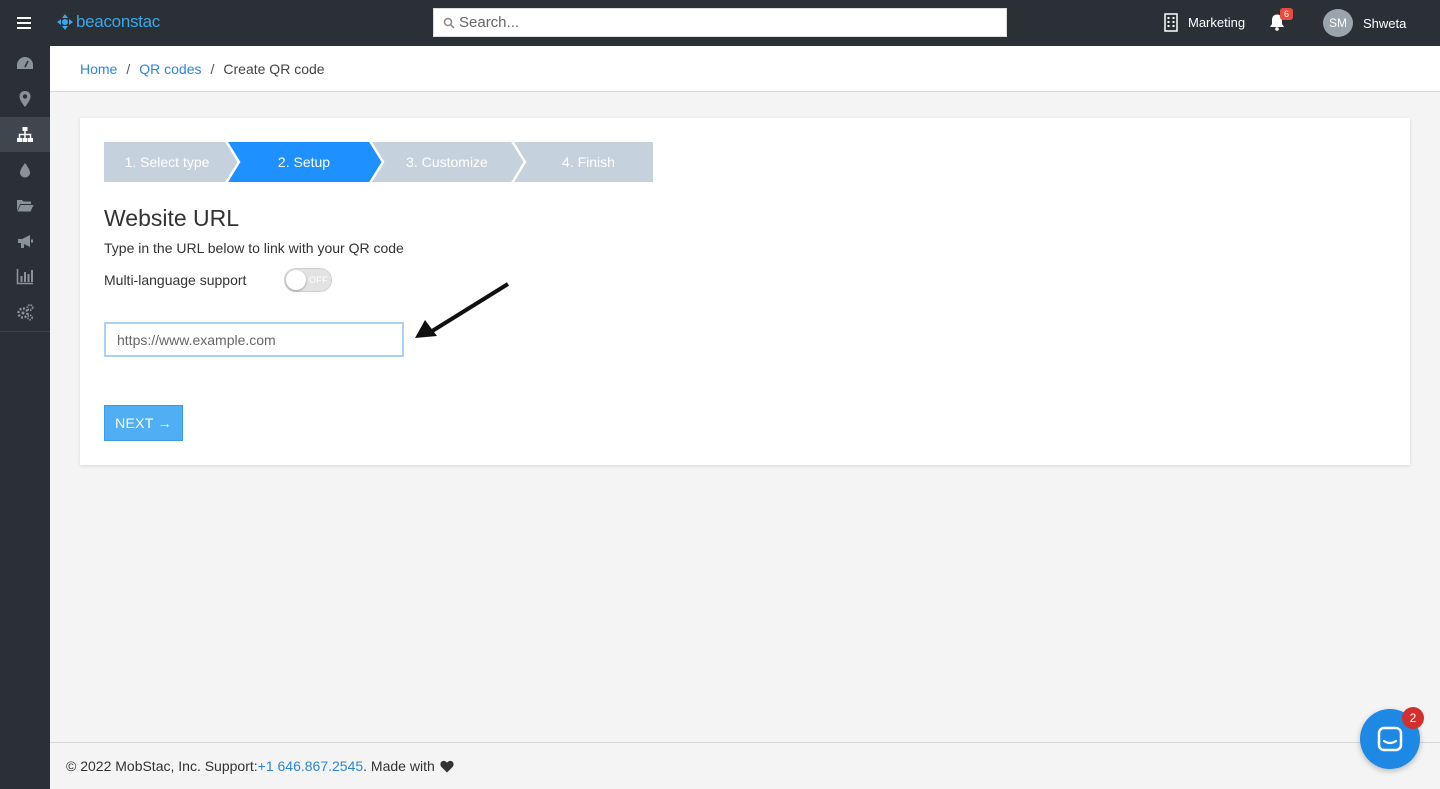 The height and width of the screenshot is (789, 1440). I want to click on beaconstac-logo-icon, so click(65, 22).